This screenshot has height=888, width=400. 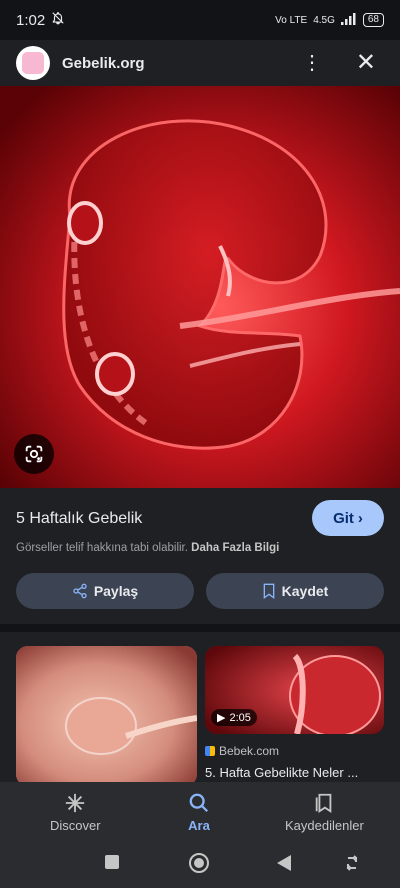 What do you see at coordinates (33, 63) in the screenshot?
I see `site-logo` at bounding box center [33, 63].